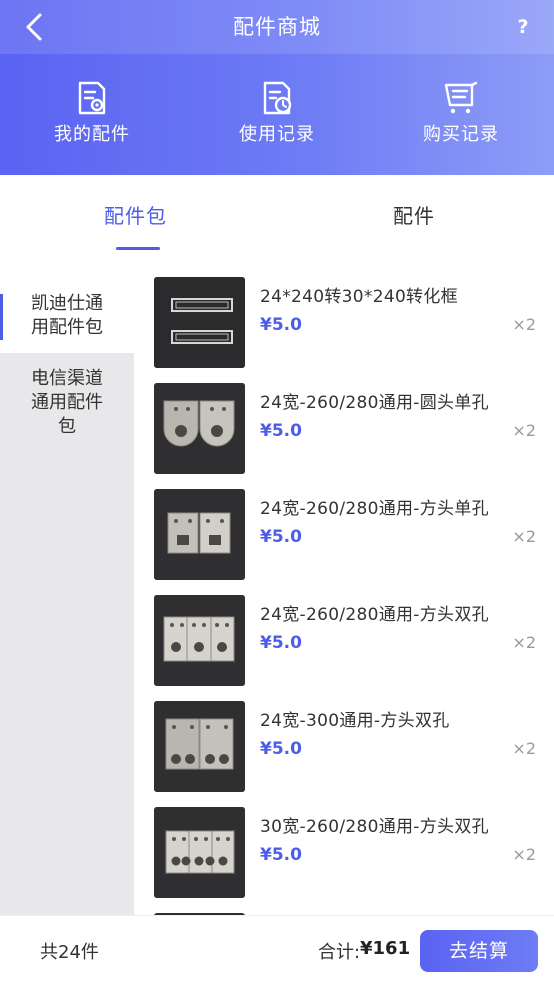 The height and width of the screenshot is (984, 554). What do you see at coordinates (414, 214) in the screenshot?
I see `tab-accessories: 配件` at bounding box center [414, 214].